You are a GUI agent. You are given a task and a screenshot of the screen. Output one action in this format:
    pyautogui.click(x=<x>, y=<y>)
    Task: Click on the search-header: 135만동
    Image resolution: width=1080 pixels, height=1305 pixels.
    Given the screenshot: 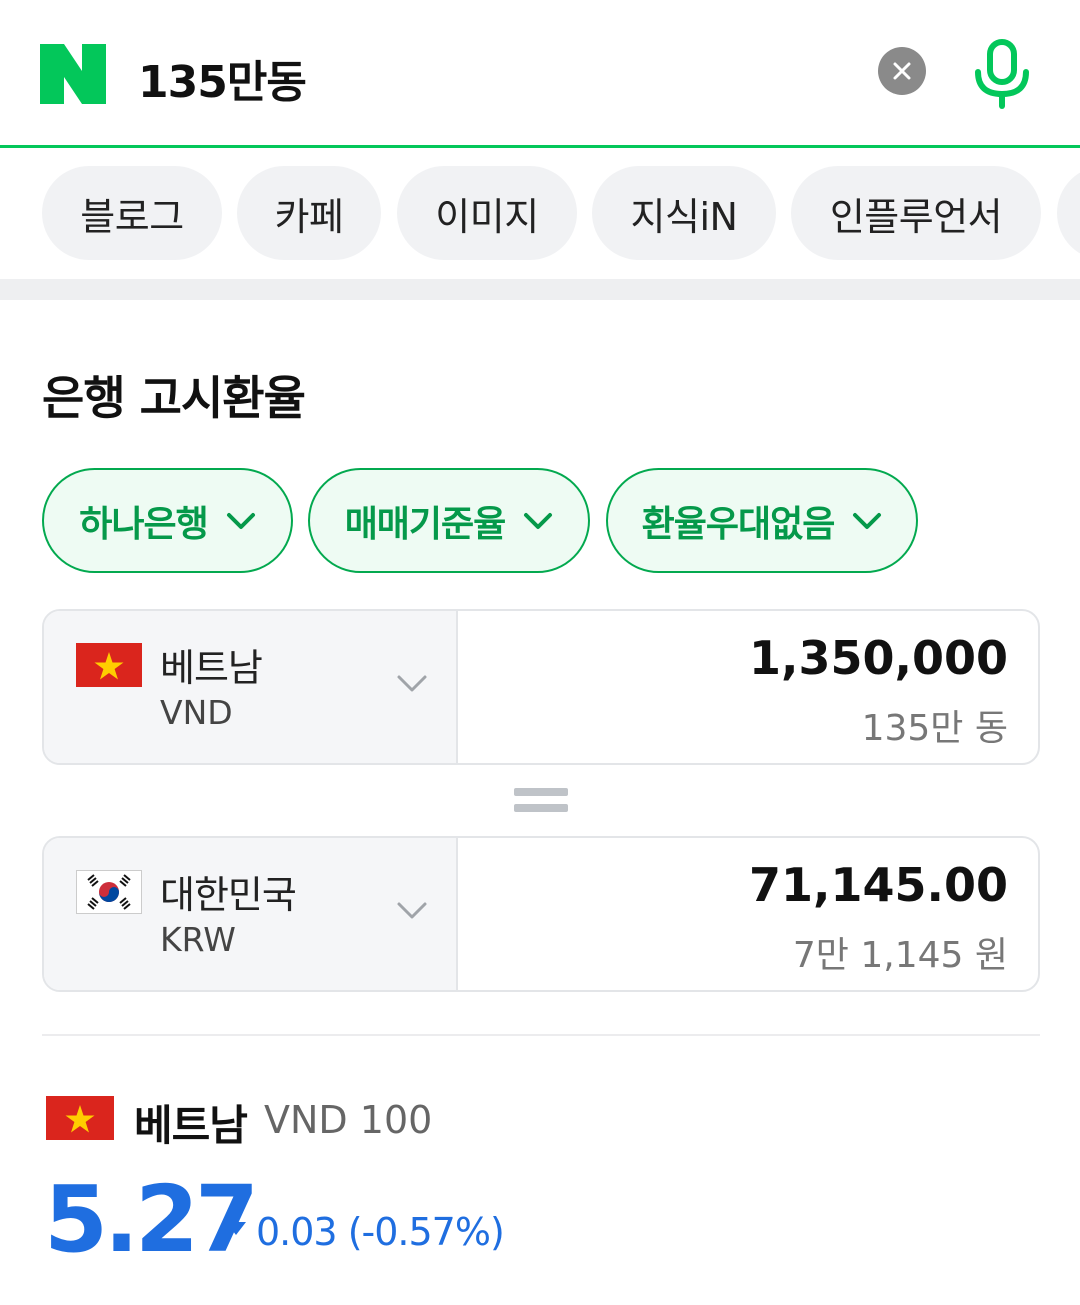 What is the action you would take?
    pyautogui.click(x=540, y=74)
    